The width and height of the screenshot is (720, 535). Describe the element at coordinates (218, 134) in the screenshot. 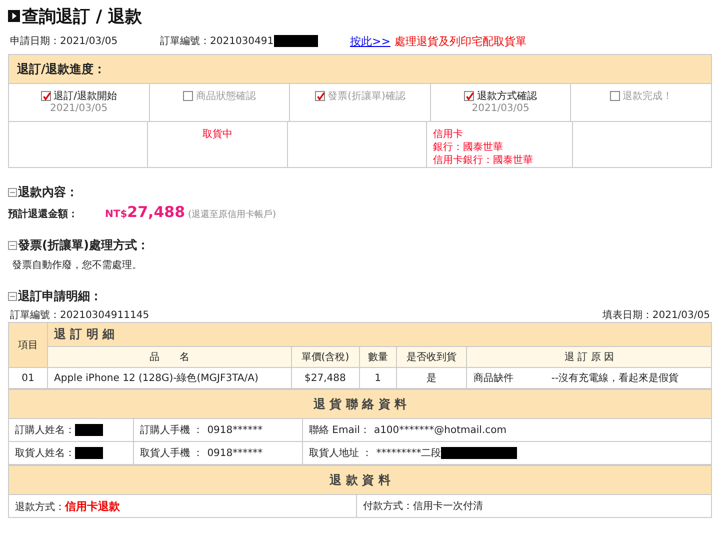

I see `step-note: 取貨中` at that location.